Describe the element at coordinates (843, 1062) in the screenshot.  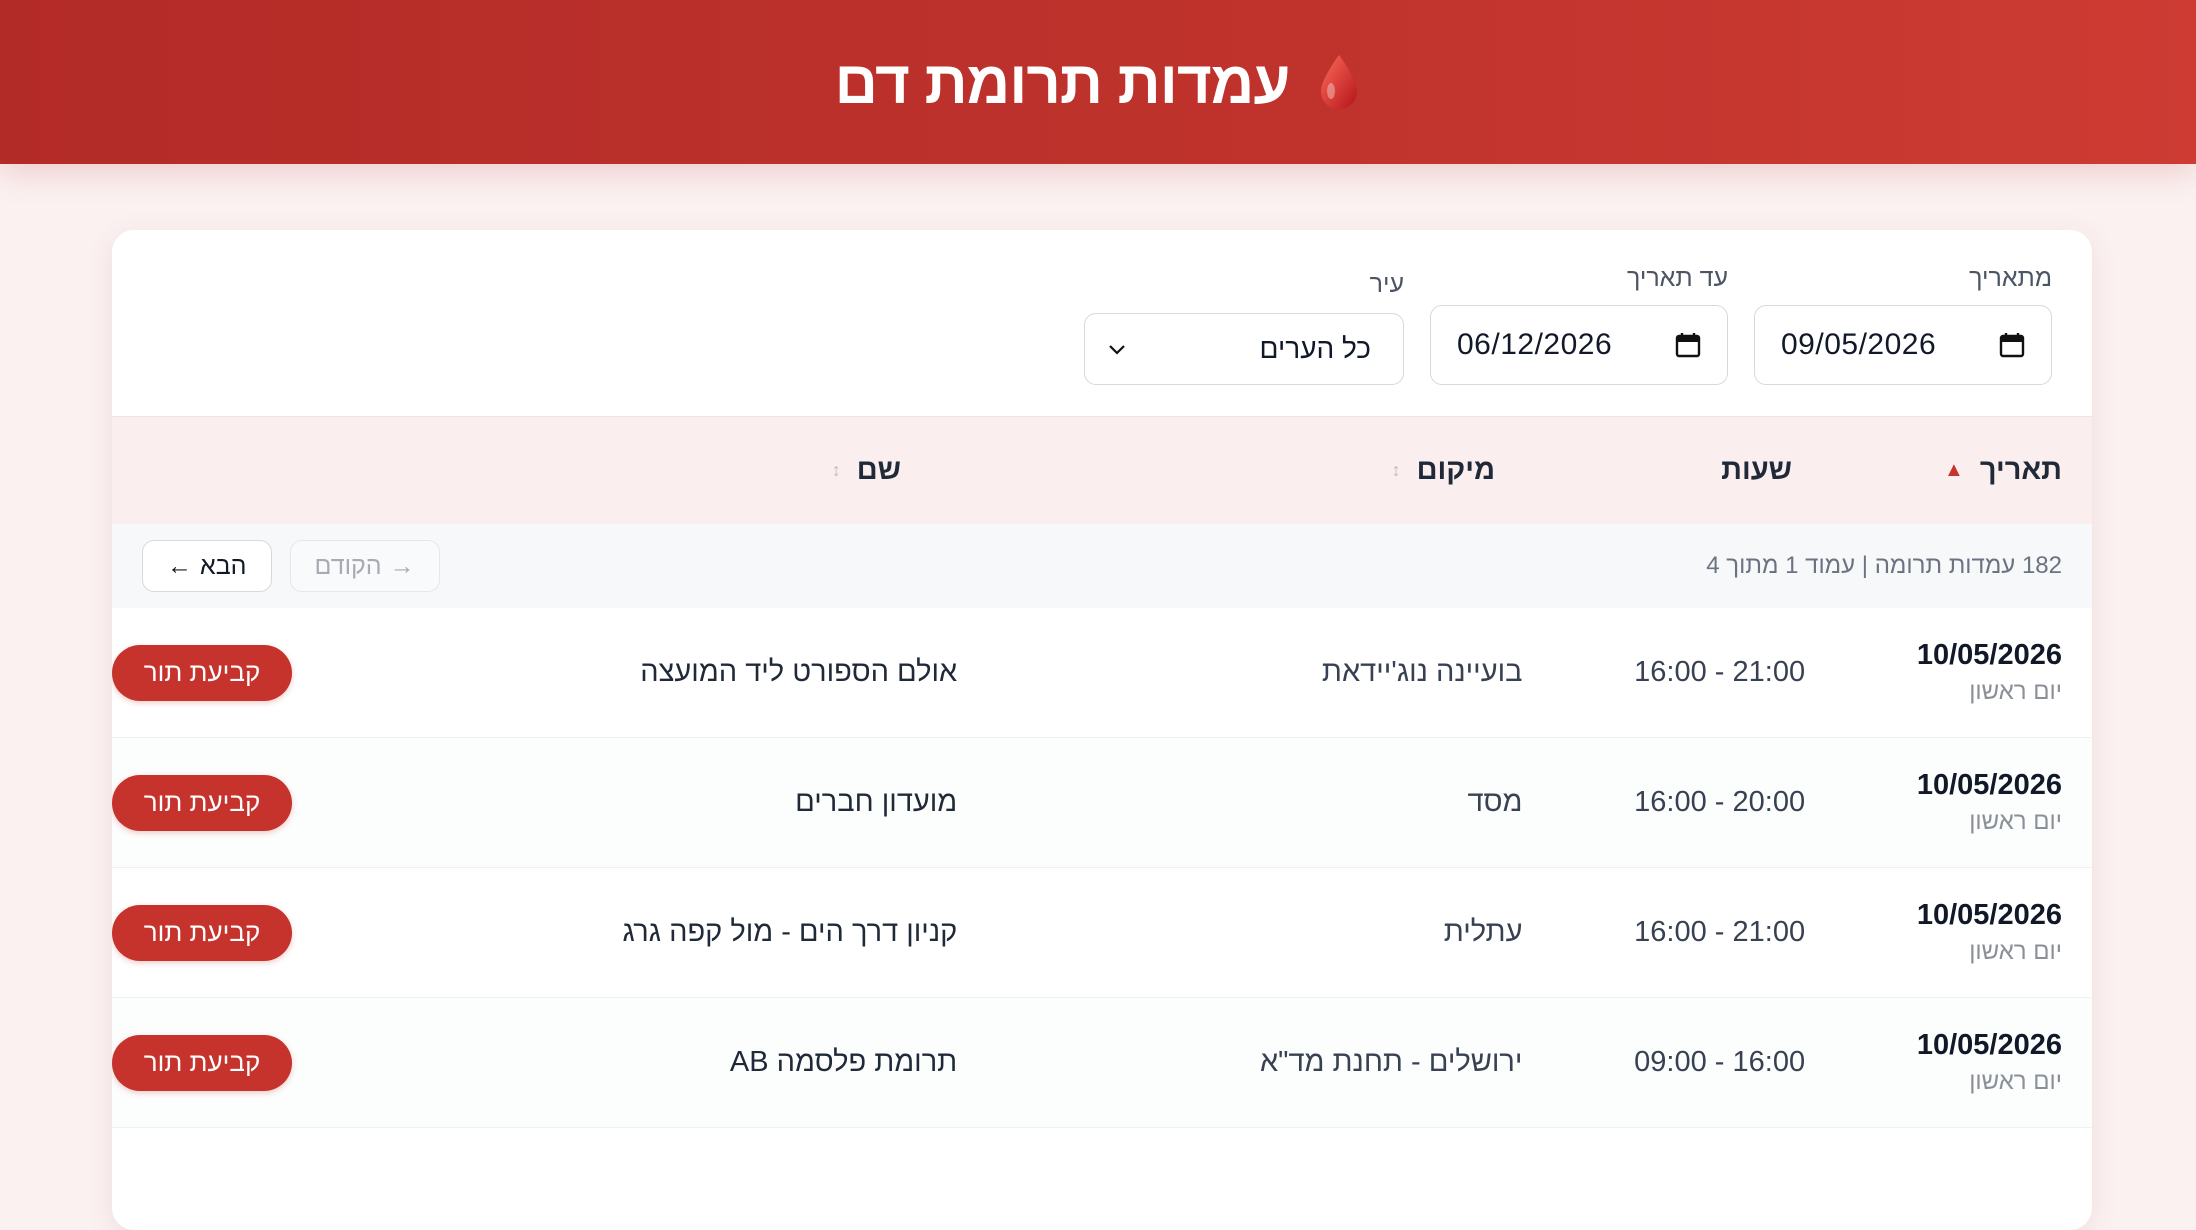
I see `name-cell: תרומת פלסמה AB` at that location.